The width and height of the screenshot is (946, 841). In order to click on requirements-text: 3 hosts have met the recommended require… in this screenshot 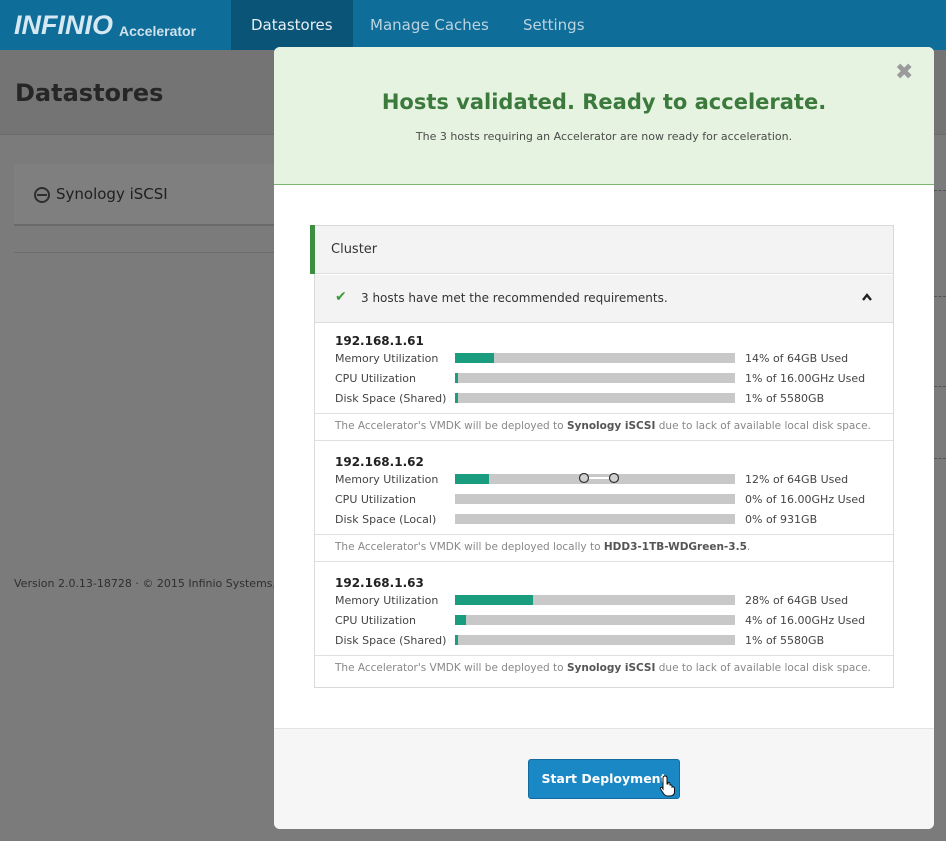, I will do `click(514, 298)`.